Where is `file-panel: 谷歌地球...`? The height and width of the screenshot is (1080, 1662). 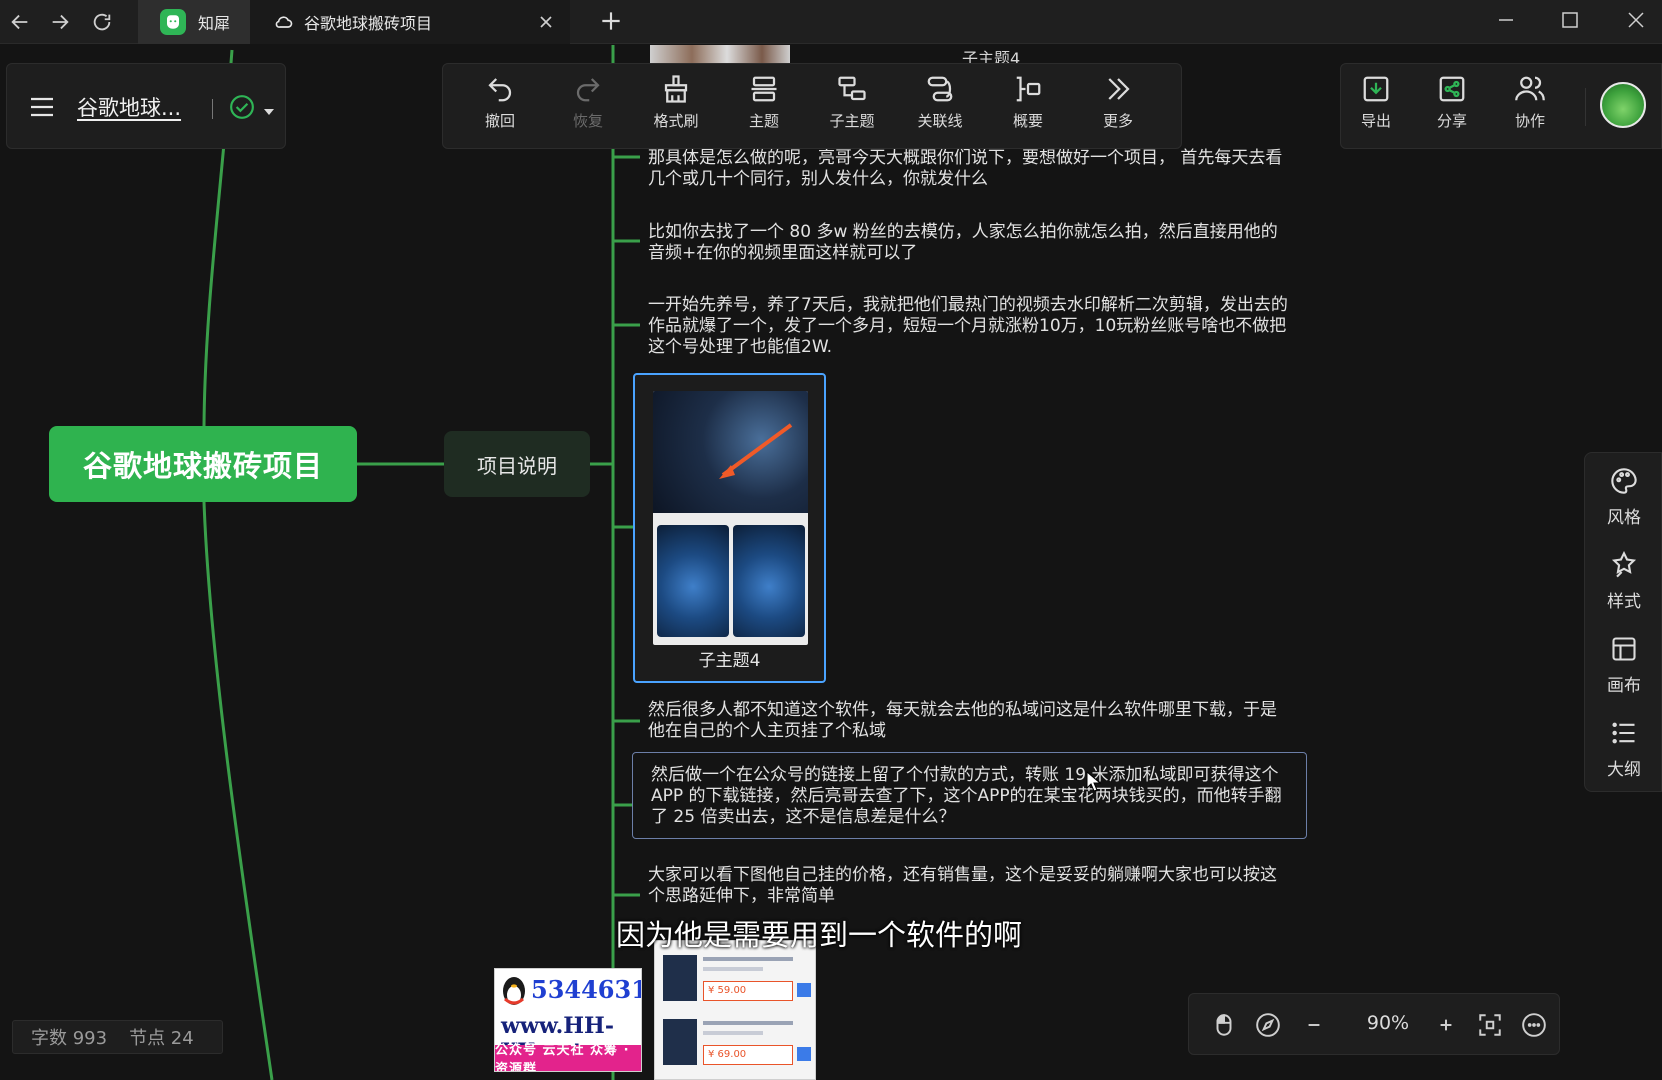
file-panel: 谷歌地球... is located at coordinates (146, 106).